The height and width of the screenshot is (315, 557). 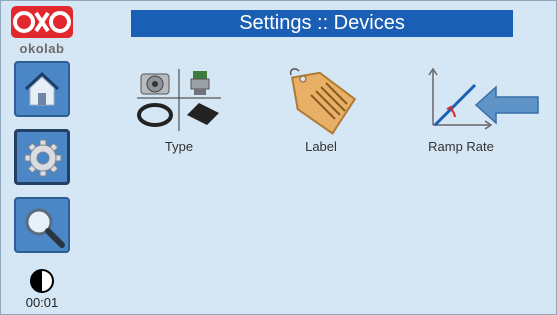 I want to click on sidebar: okolab 00:01, so click(x=42, y=157).